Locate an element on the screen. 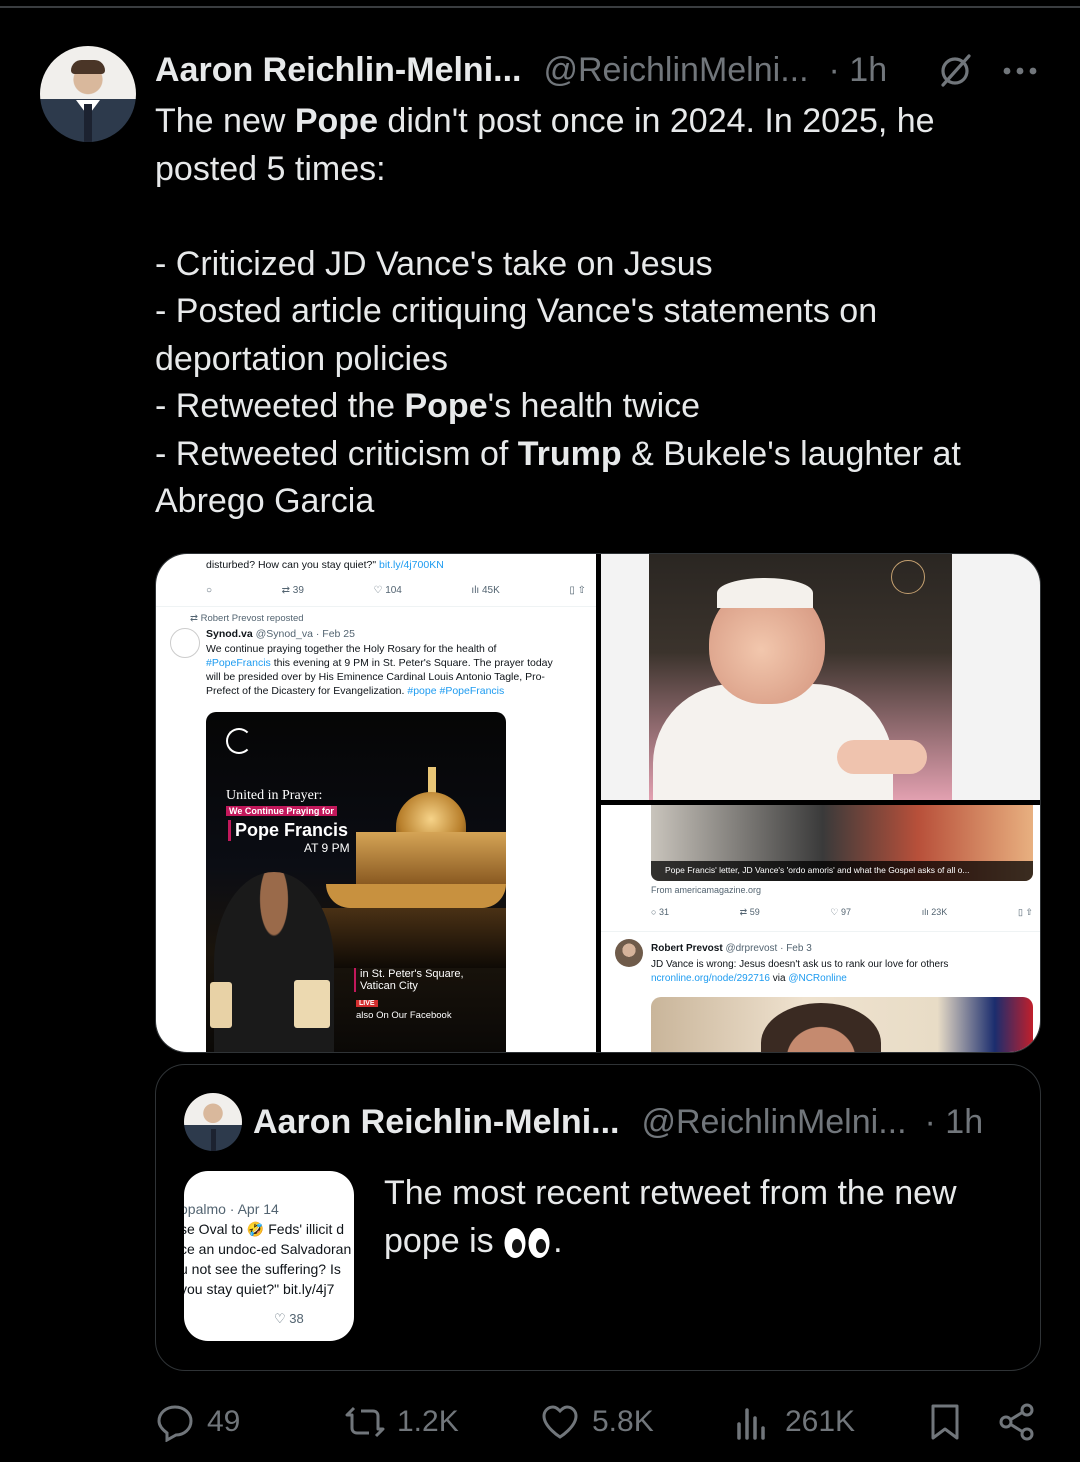 This screenshot has width=1080, height=1462. tweet-line: - Criticized JD Vance's take on Jesus is located at coordinates (434, 263).